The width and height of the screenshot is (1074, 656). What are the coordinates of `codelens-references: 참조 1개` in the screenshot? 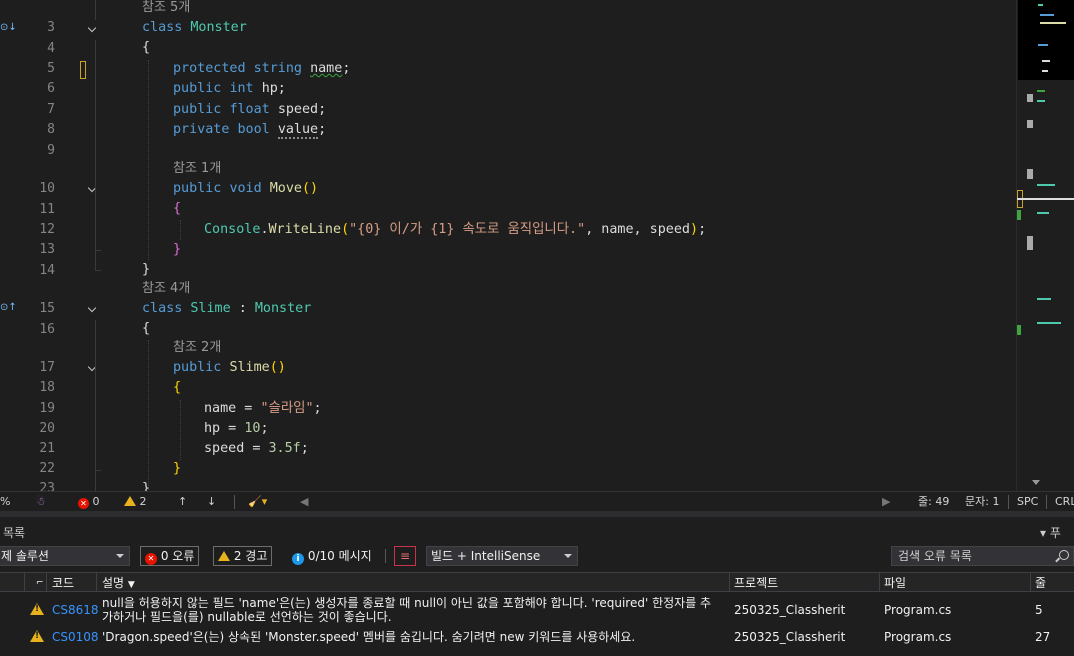 It's located at (197, 169).